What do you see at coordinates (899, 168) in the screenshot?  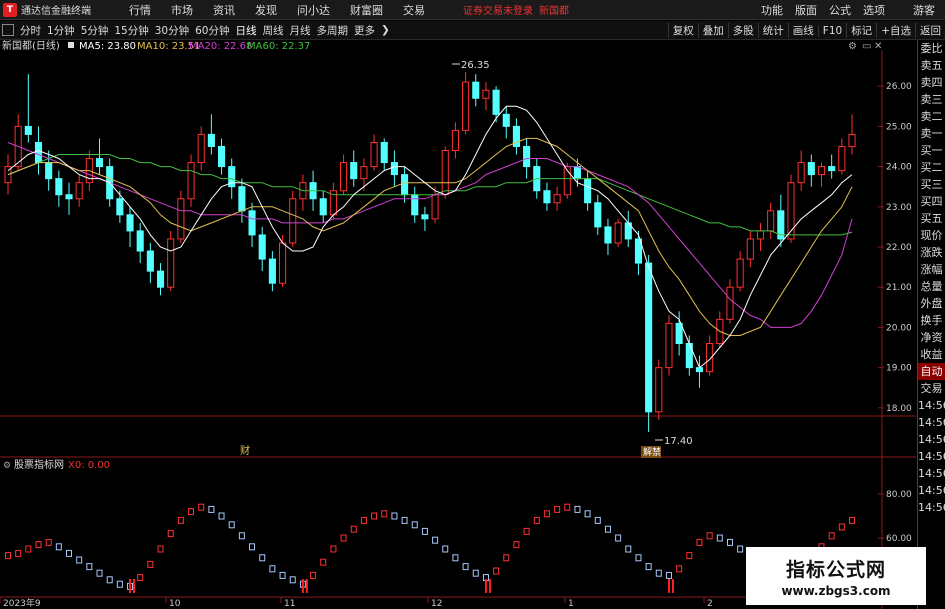 I see `y-tick-label: 24.00` at bounding box center [899, 168].